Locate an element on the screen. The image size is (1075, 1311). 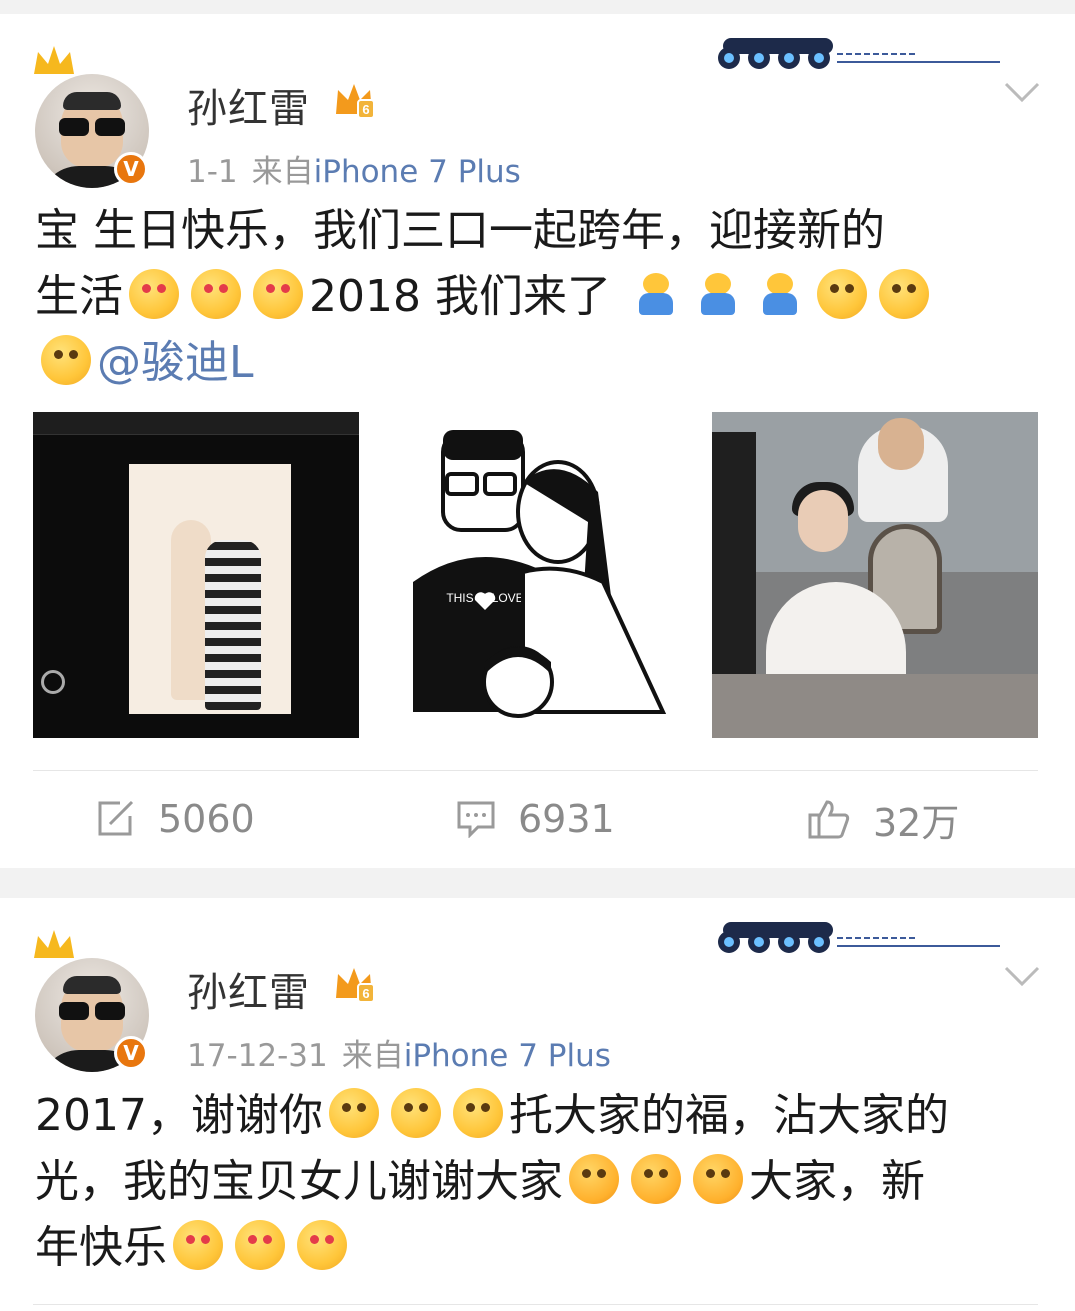
text-fragment: 2018 我们来了 is located at coordinates (460, 296).